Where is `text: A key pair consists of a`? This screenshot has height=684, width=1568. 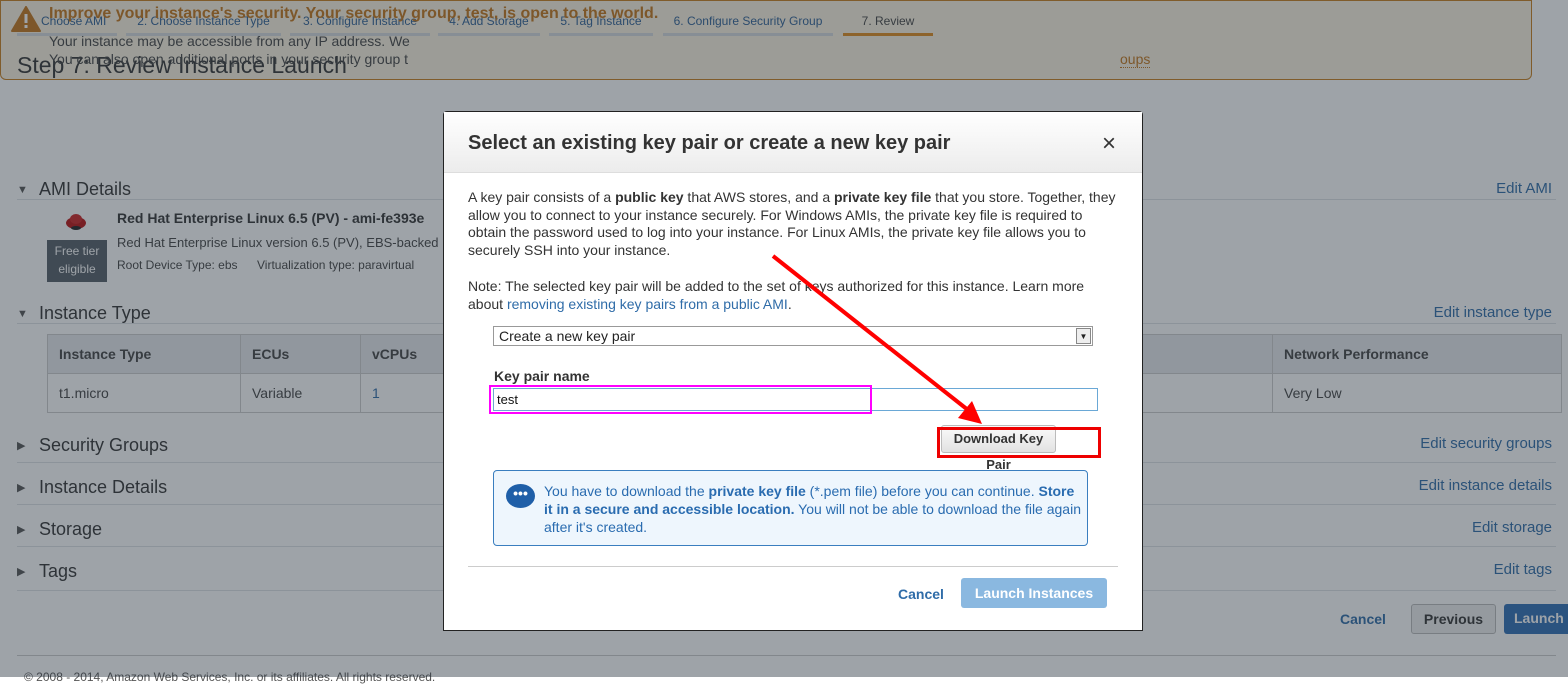
text: A key pair consists of a is located at coordinates (542, 197).